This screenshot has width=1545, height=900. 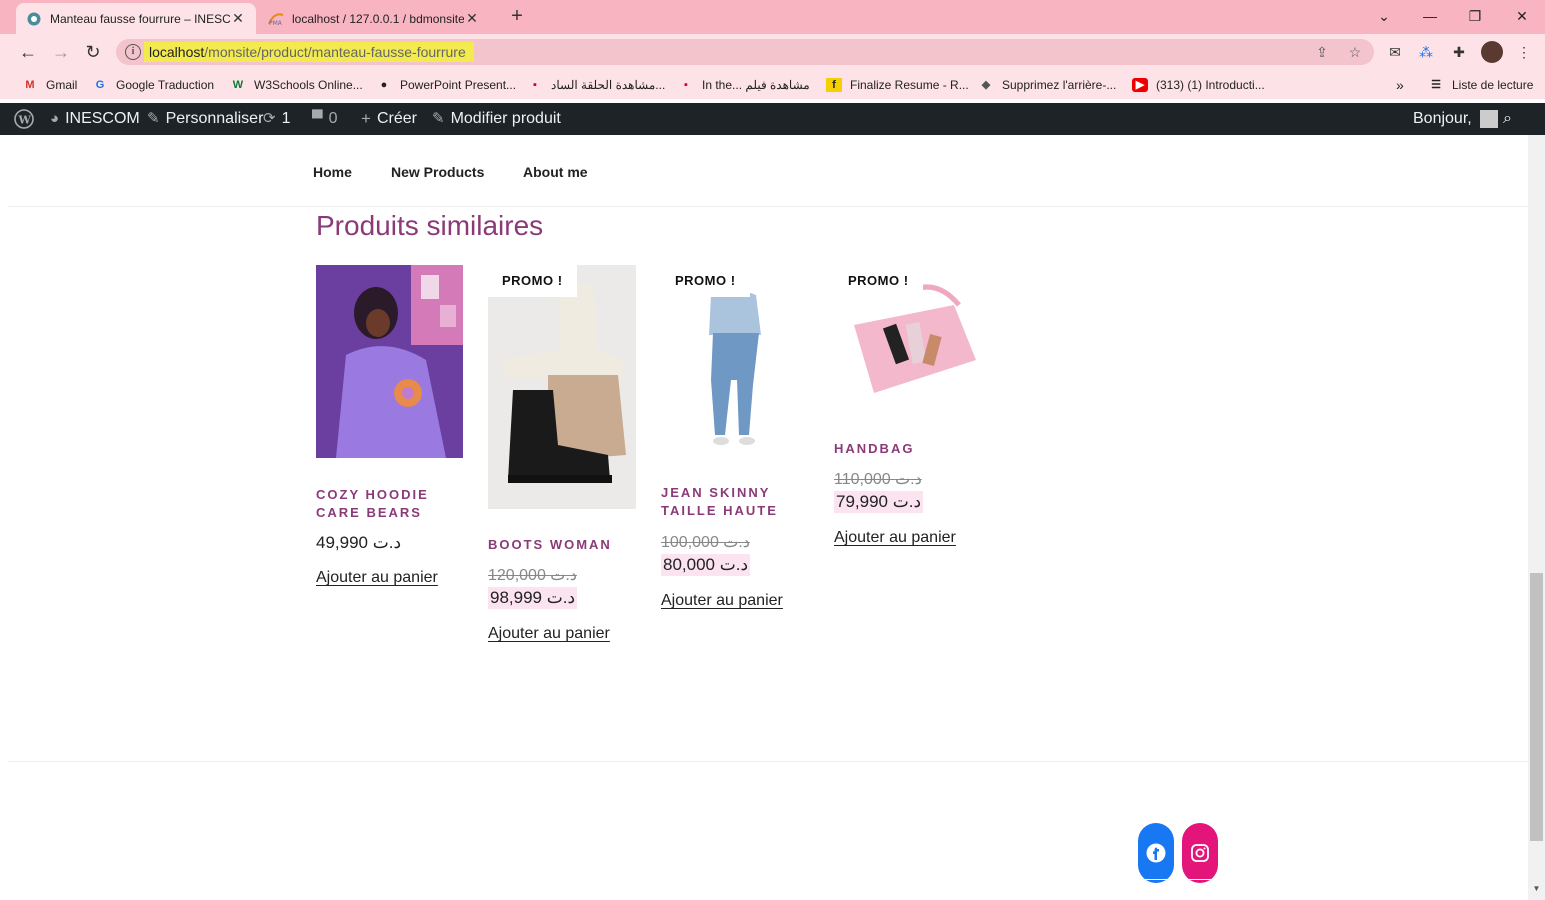 I want to click on bookmark-arabic-2: ▪ In the... مشاهدة فيلم, so click(x=744, y=85).